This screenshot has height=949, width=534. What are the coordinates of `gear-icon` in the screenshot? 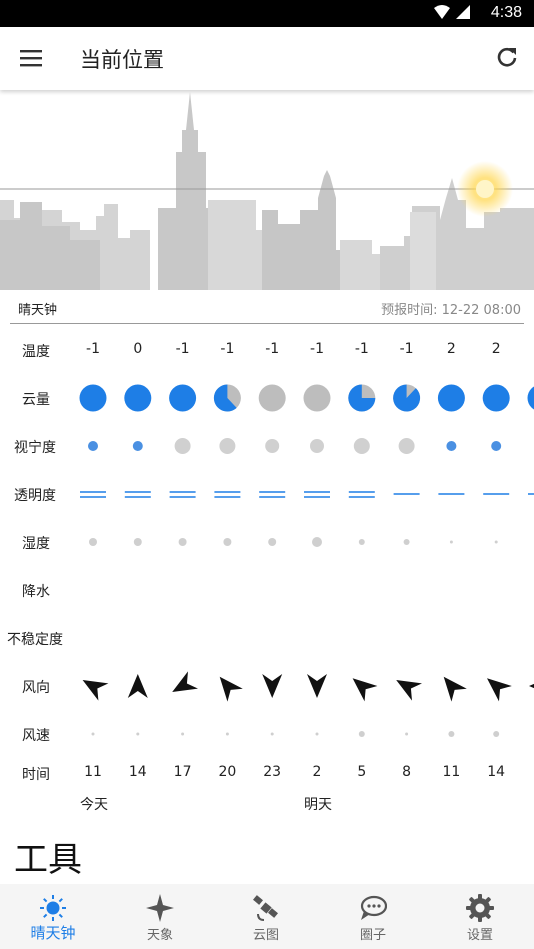 It's located at (480, 908).